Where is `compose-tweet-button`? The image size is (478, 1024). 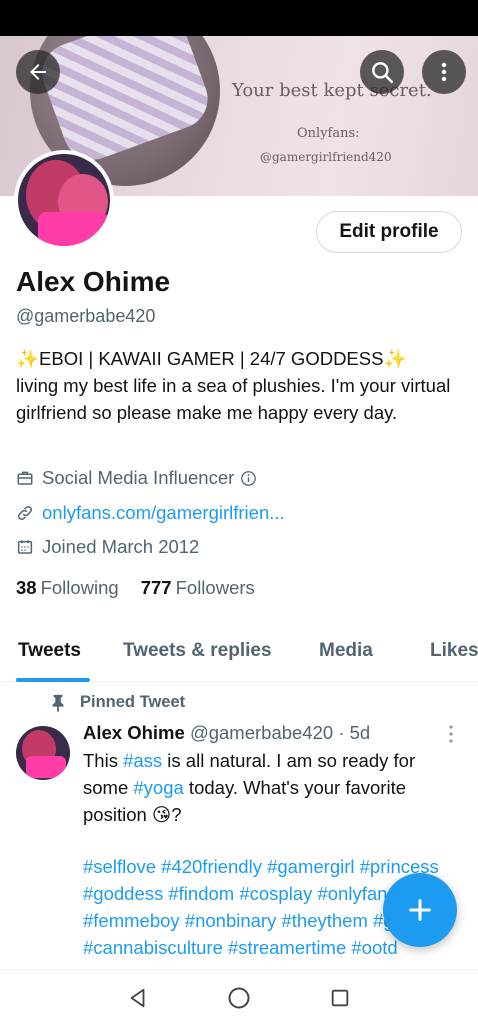
compose-tweet-button is located at coordinates (420, 910).